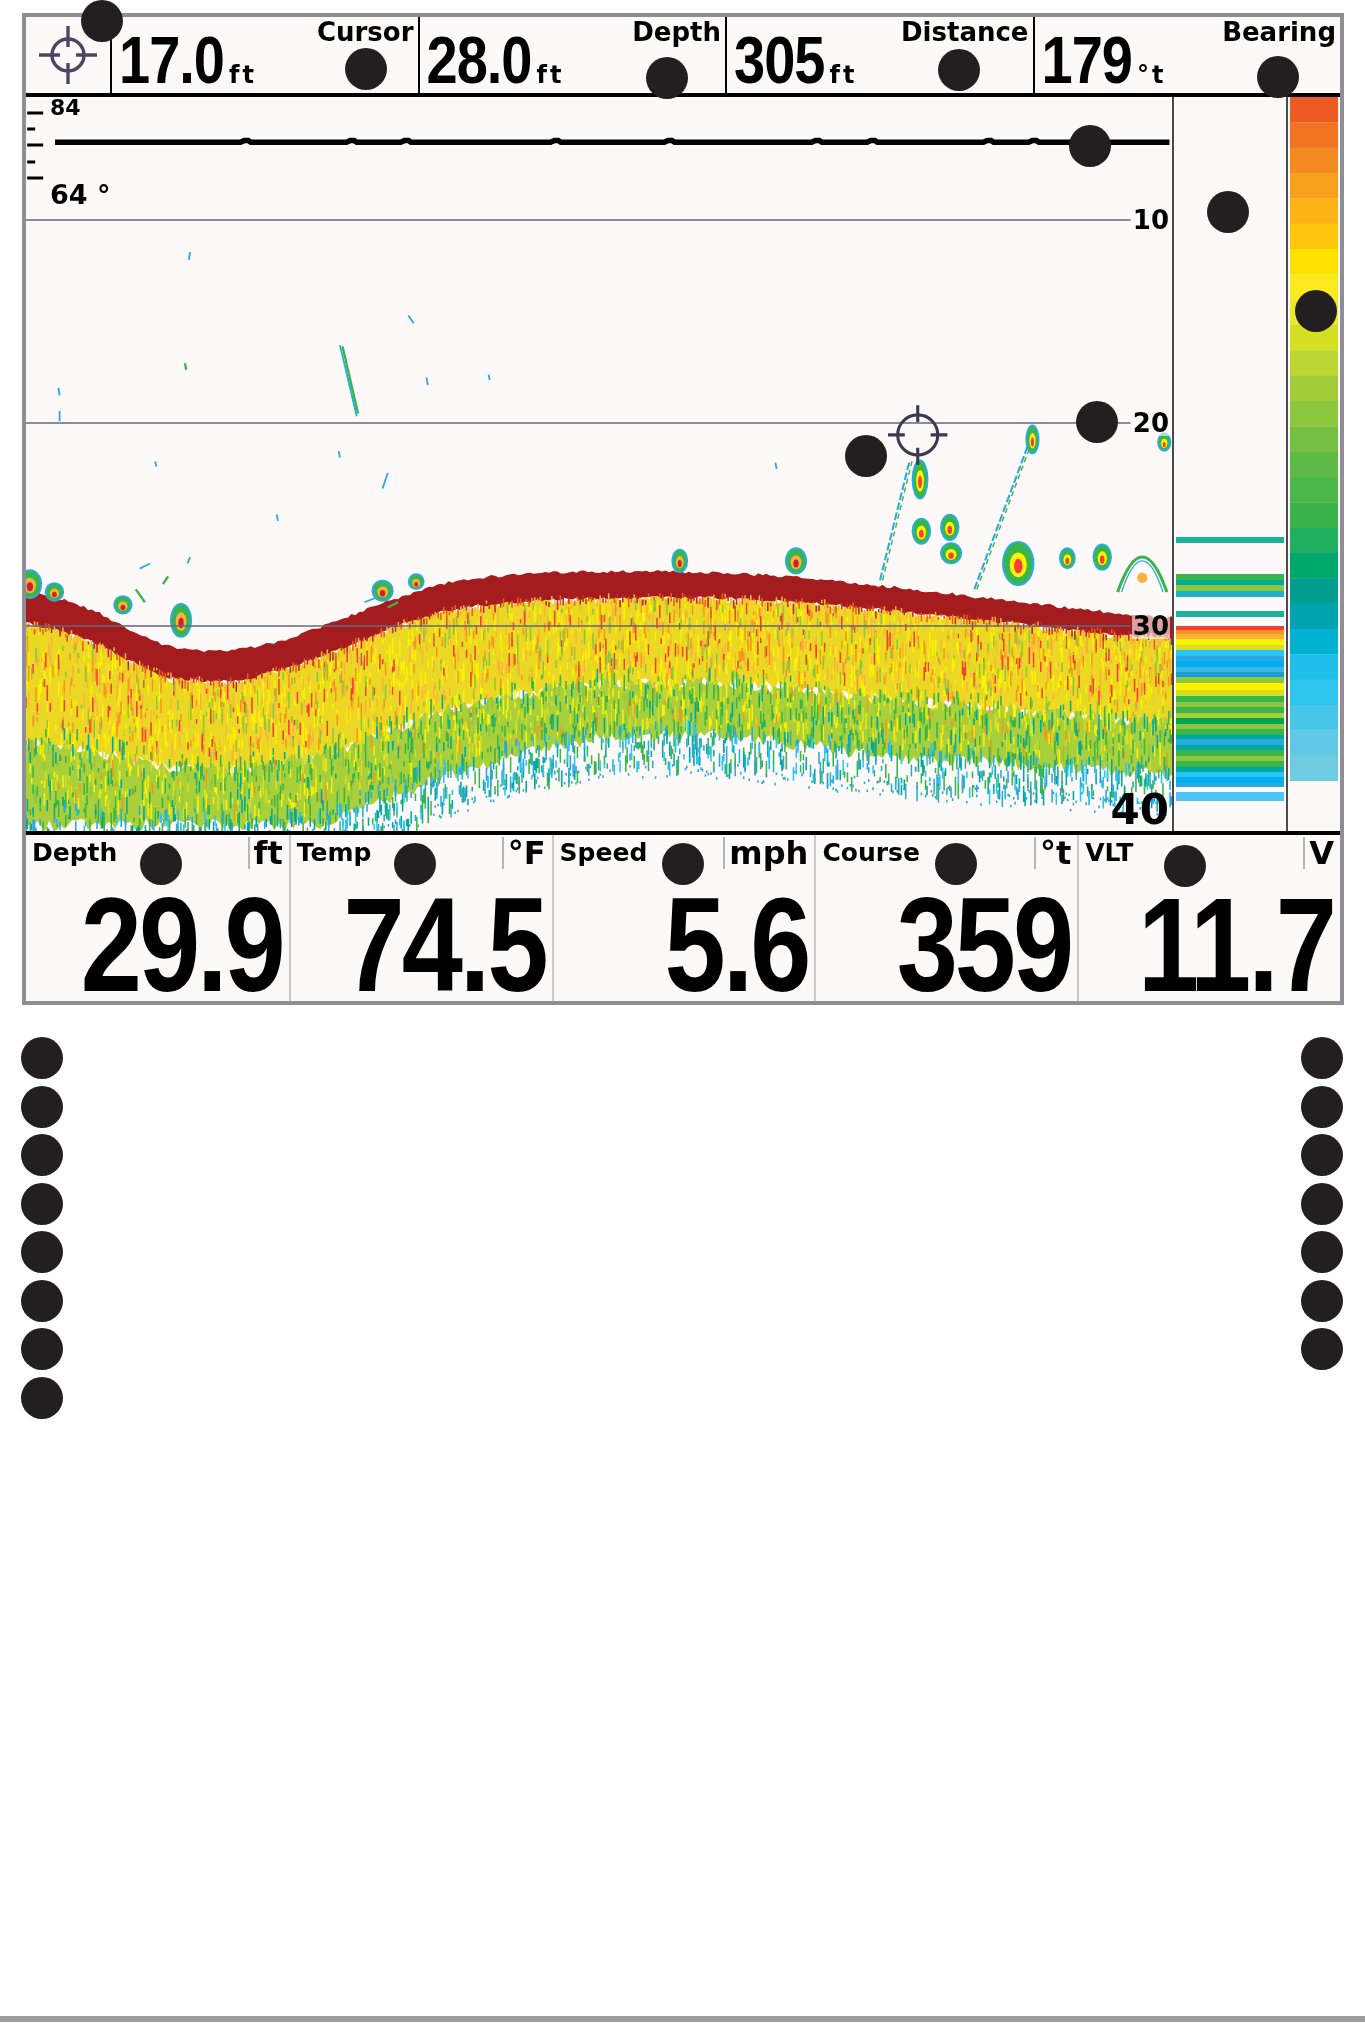 The width and height of the screenshot is (1365, 2026). What do you see at coordinates (523, 853) in the screenshot?
I see `unit-label: °F` at bounding box center [523, 853].